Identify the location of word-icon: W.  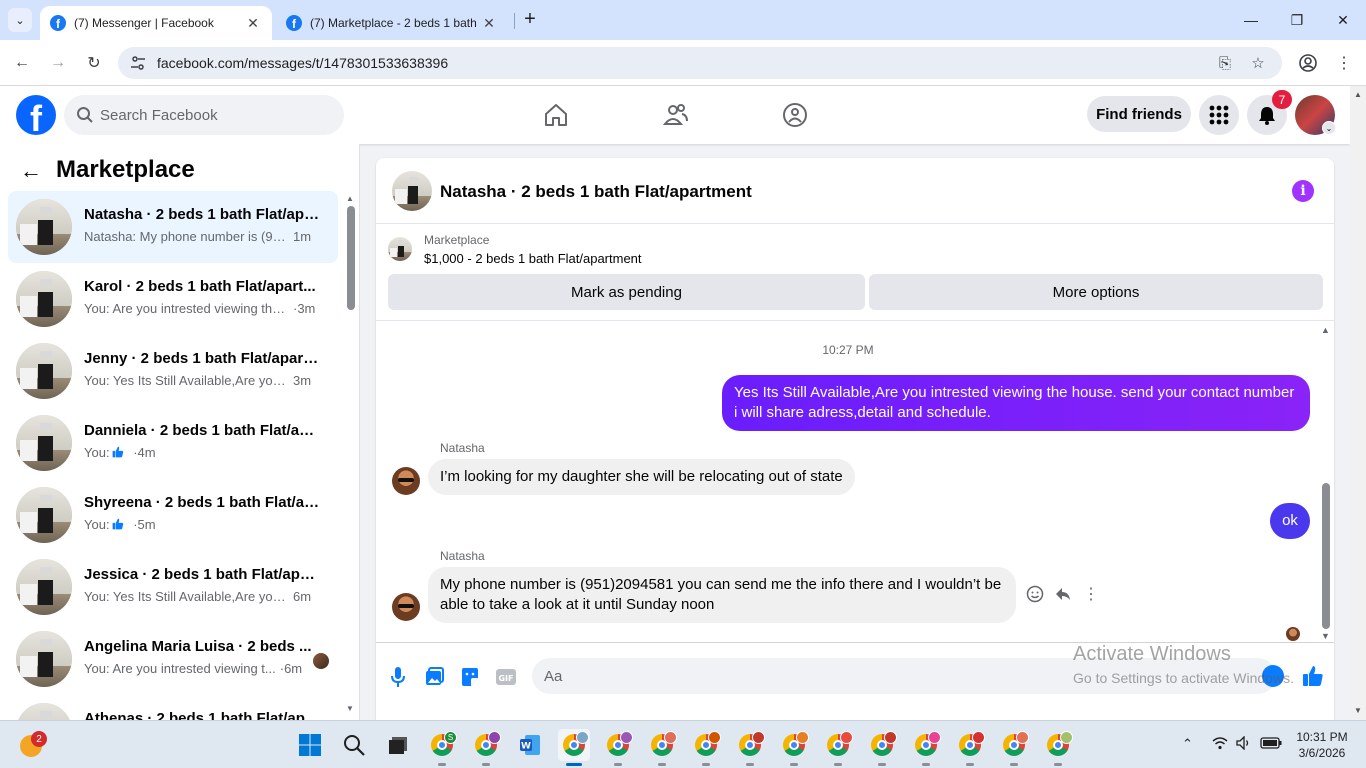
(530, 745).